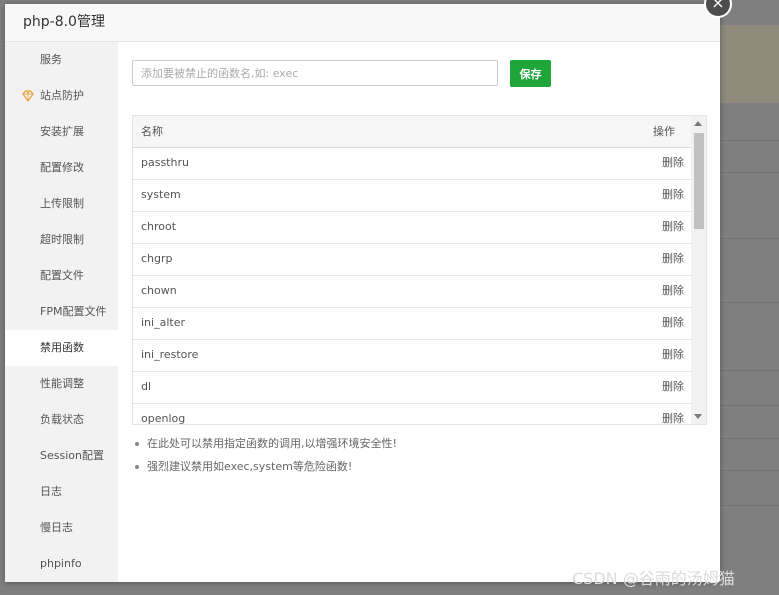  I want to click on sidebar-item-service: 服务, so click(61, 60).